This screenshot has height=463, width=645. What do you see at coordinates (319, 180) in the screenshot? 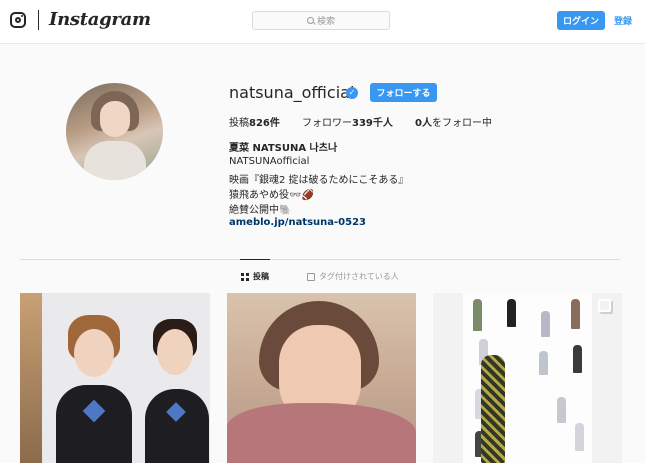
I see `bio-line: 映画『銀魂2 掟は破るためにこそある』` at bounding box center [319, 180].